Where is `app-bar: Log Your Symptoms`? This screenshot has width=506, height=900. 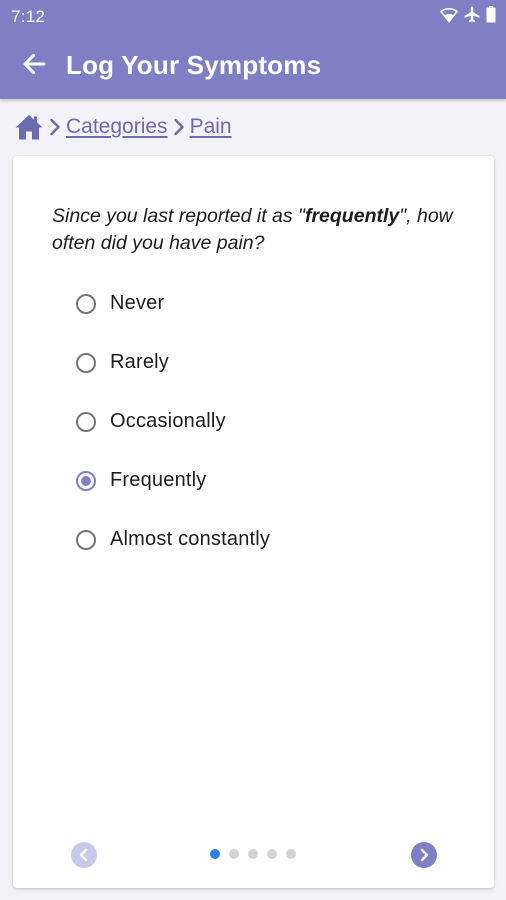 app-bar: Log Your Symptoms is located at coordinates (253, 66).